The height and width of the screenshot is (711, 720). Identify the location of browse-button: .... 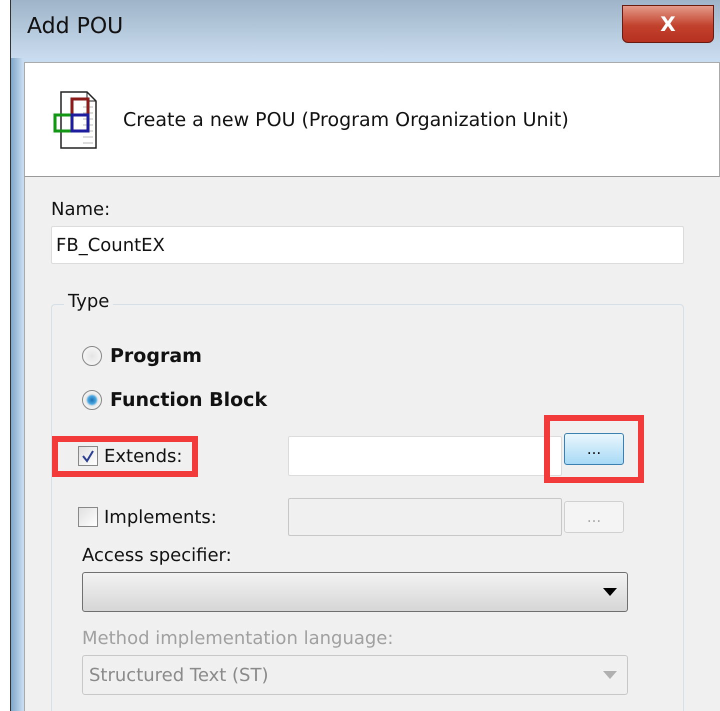
(594, 449).